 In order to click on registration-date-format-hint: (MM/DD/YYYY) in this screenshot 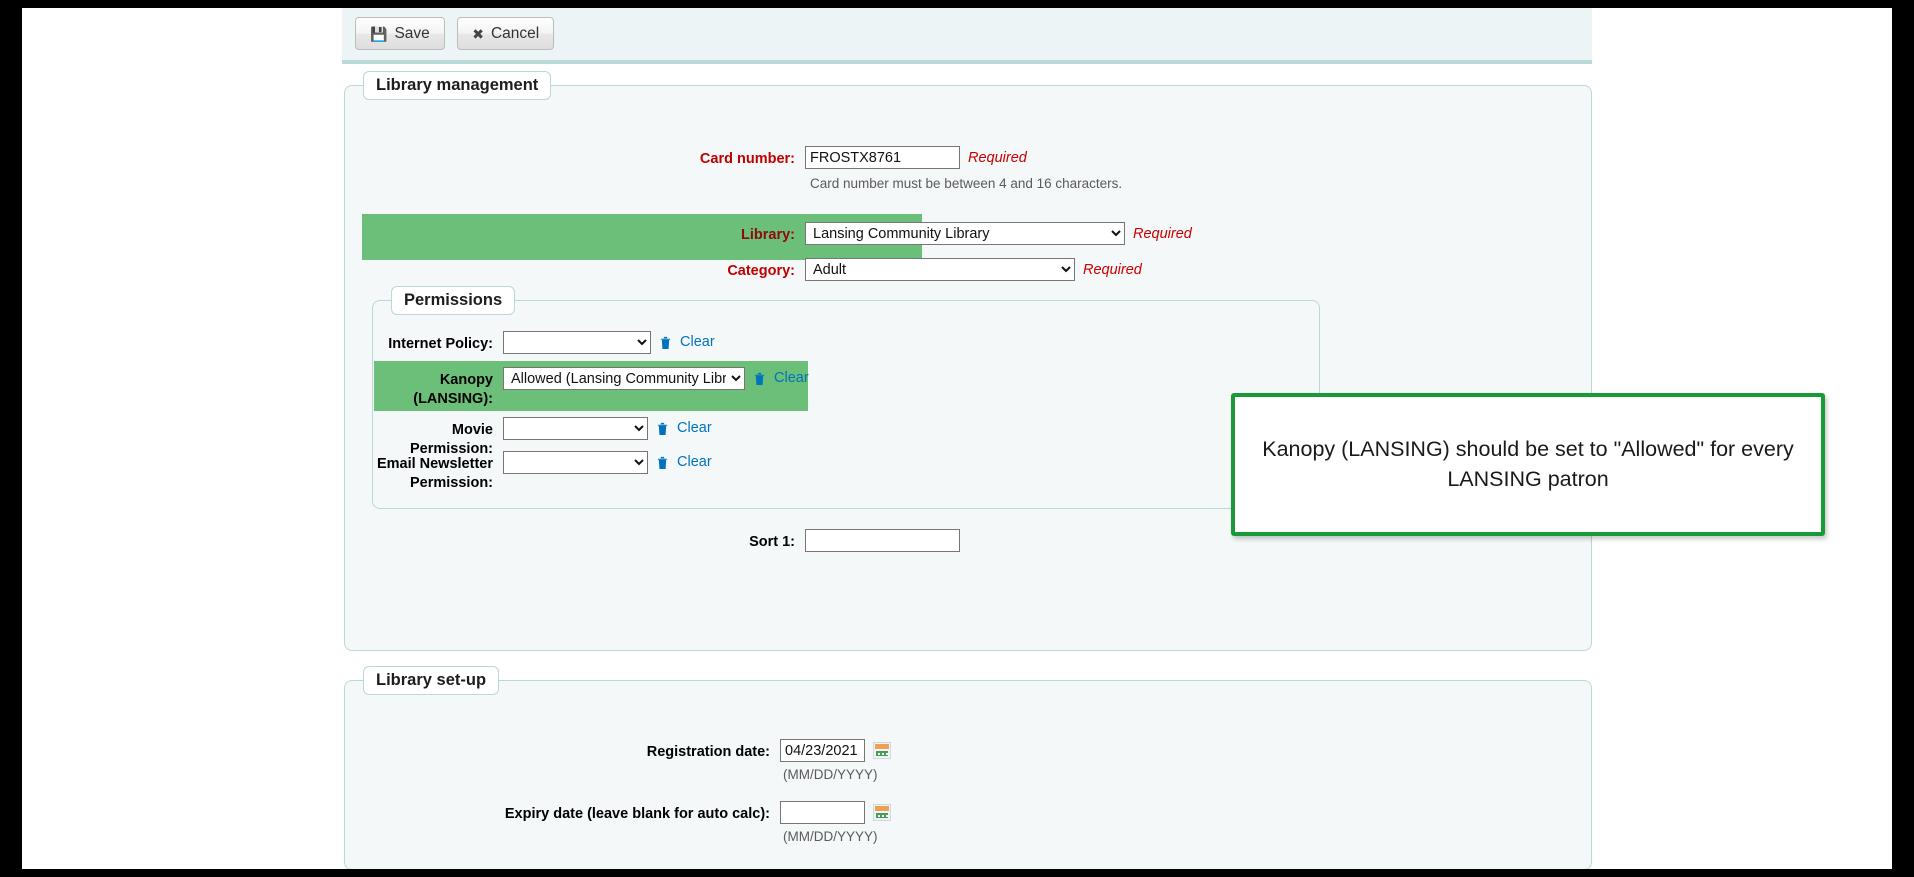, I will do `click(830, 774)`.